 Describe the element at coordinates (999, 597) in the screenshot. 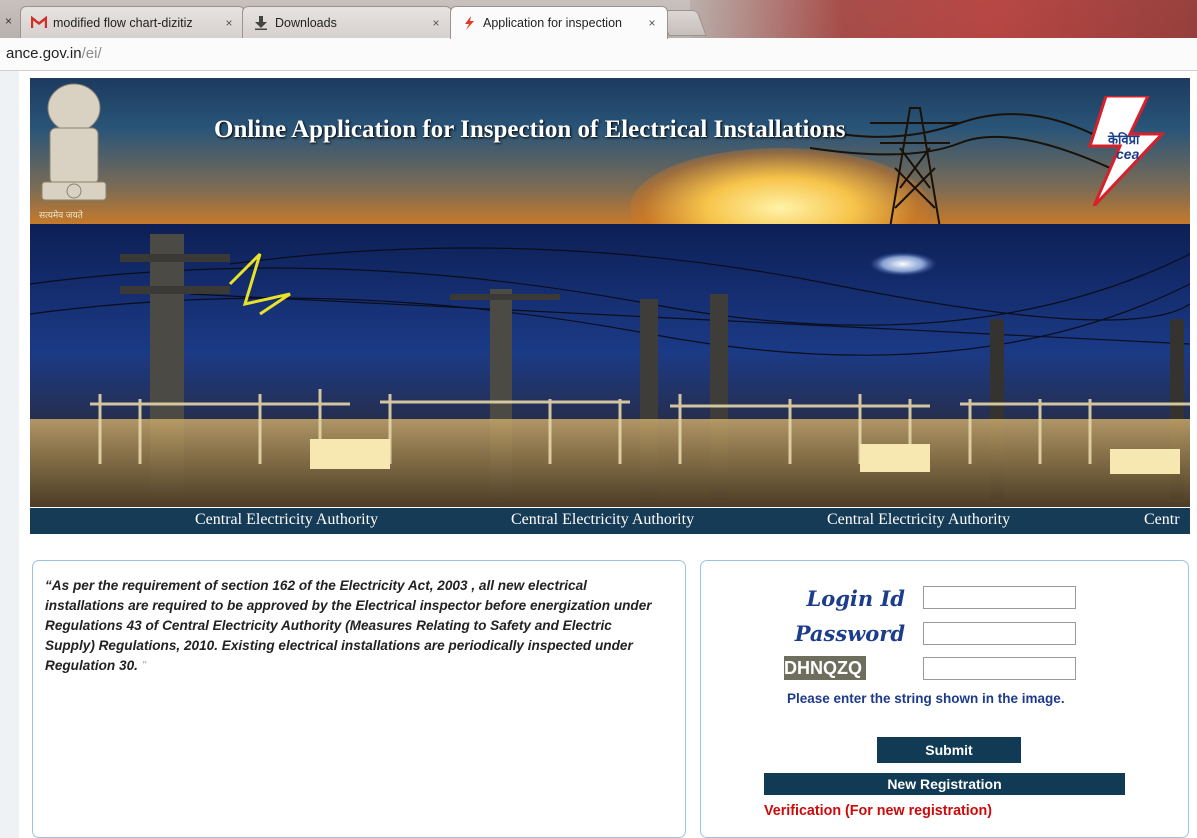

I see `login-id-input` at that location.